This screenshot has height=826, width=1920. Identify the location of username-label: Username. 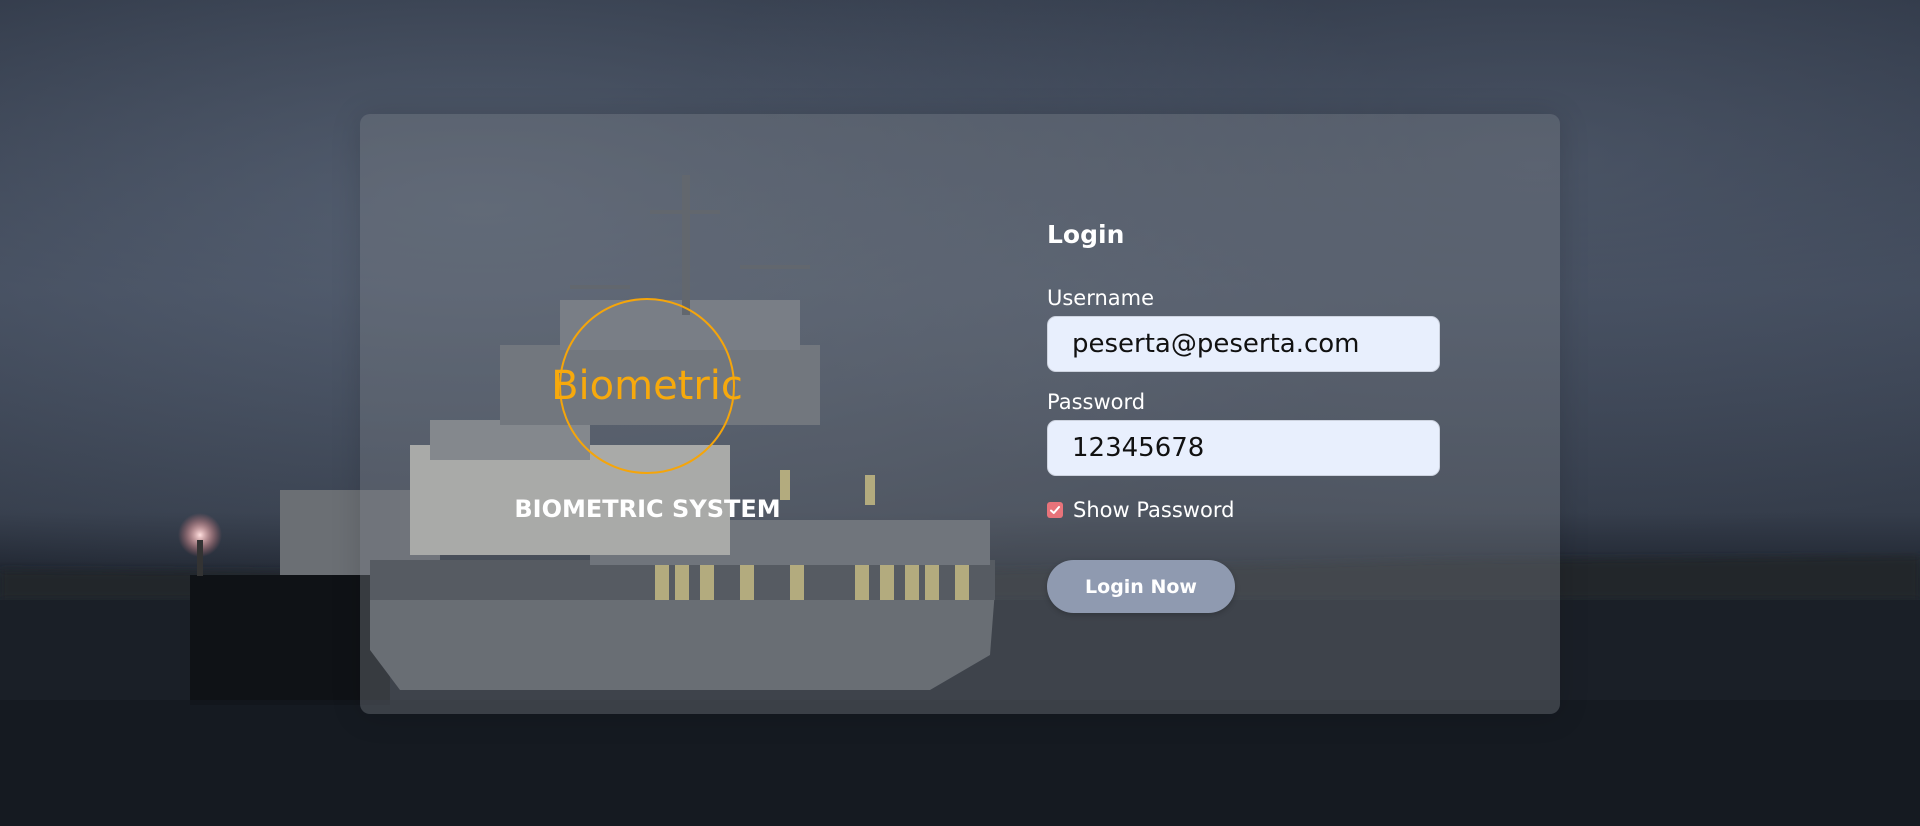
(1101, 298).